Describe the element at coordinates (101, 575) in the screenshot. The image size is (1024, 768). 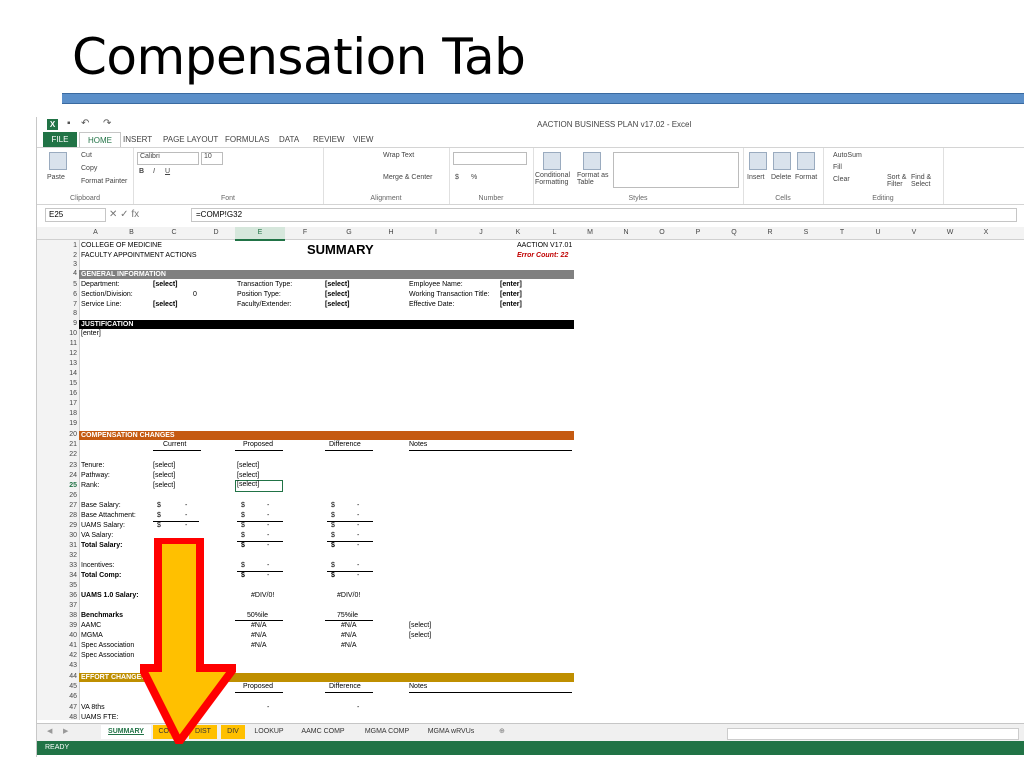
I see `cell-total-comp: Total Comp:` at that location.